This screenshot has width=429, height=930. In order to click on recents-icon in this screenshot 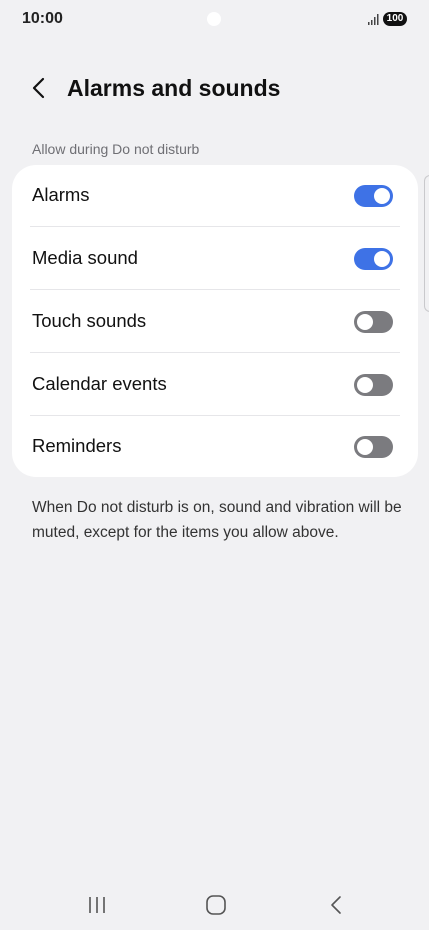, I will do `click(97, 905)`.